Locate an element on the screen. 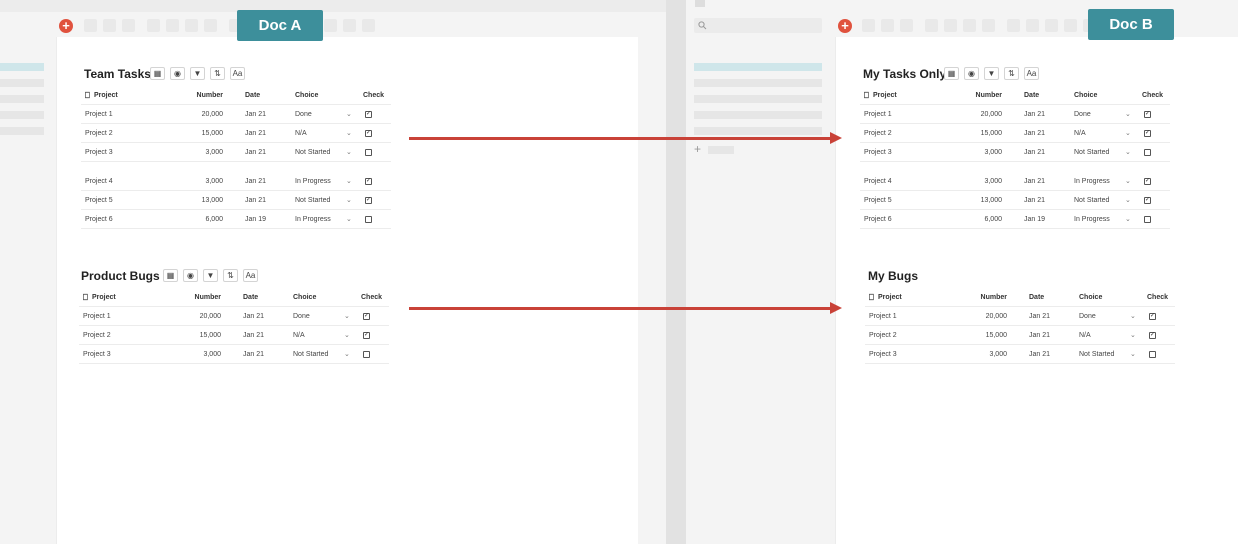 This screenshot has width=1238, height=544. date-cell: Jan 19 is located at coordinates (1034, 219).